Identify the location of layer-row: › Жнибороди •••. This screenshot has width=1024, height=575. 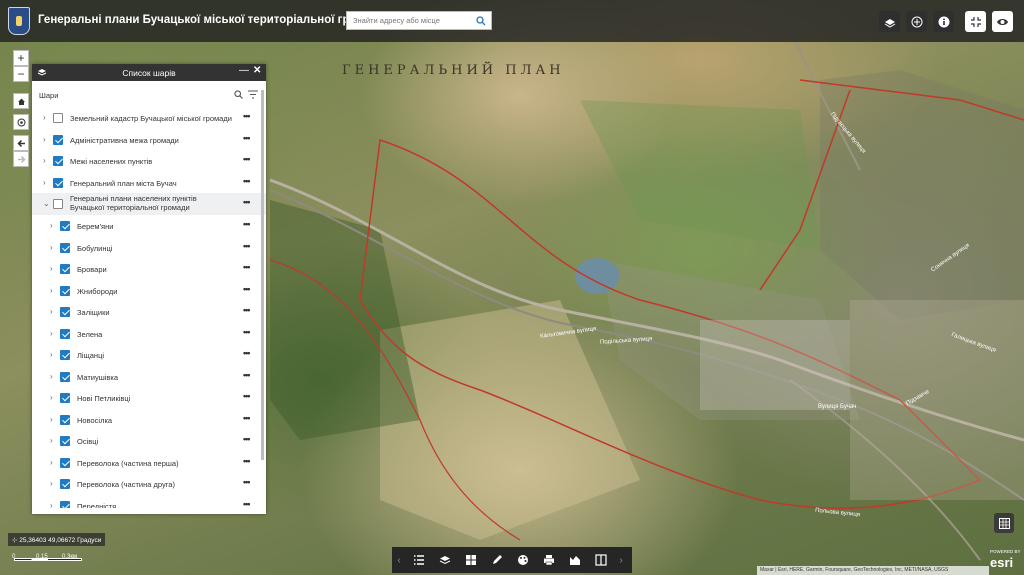
(149, 291).